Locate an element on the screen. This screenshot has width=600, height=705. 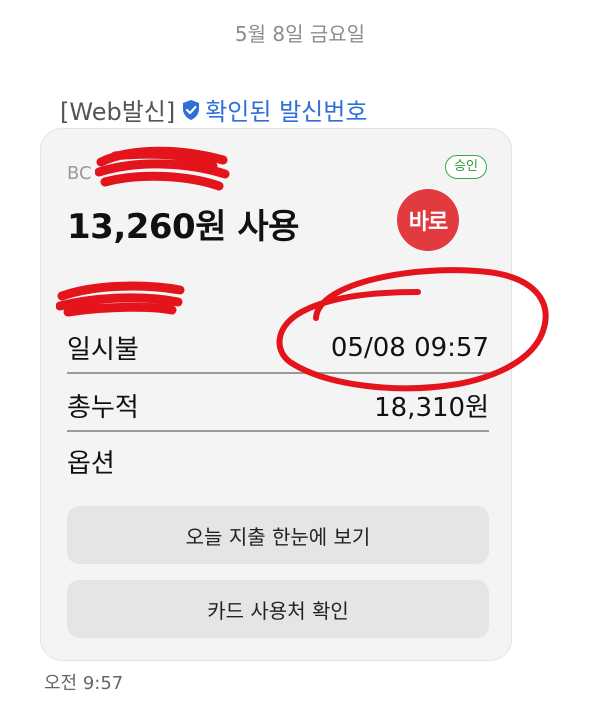
status-badge: 승인 is located at coordinates (466, 167).